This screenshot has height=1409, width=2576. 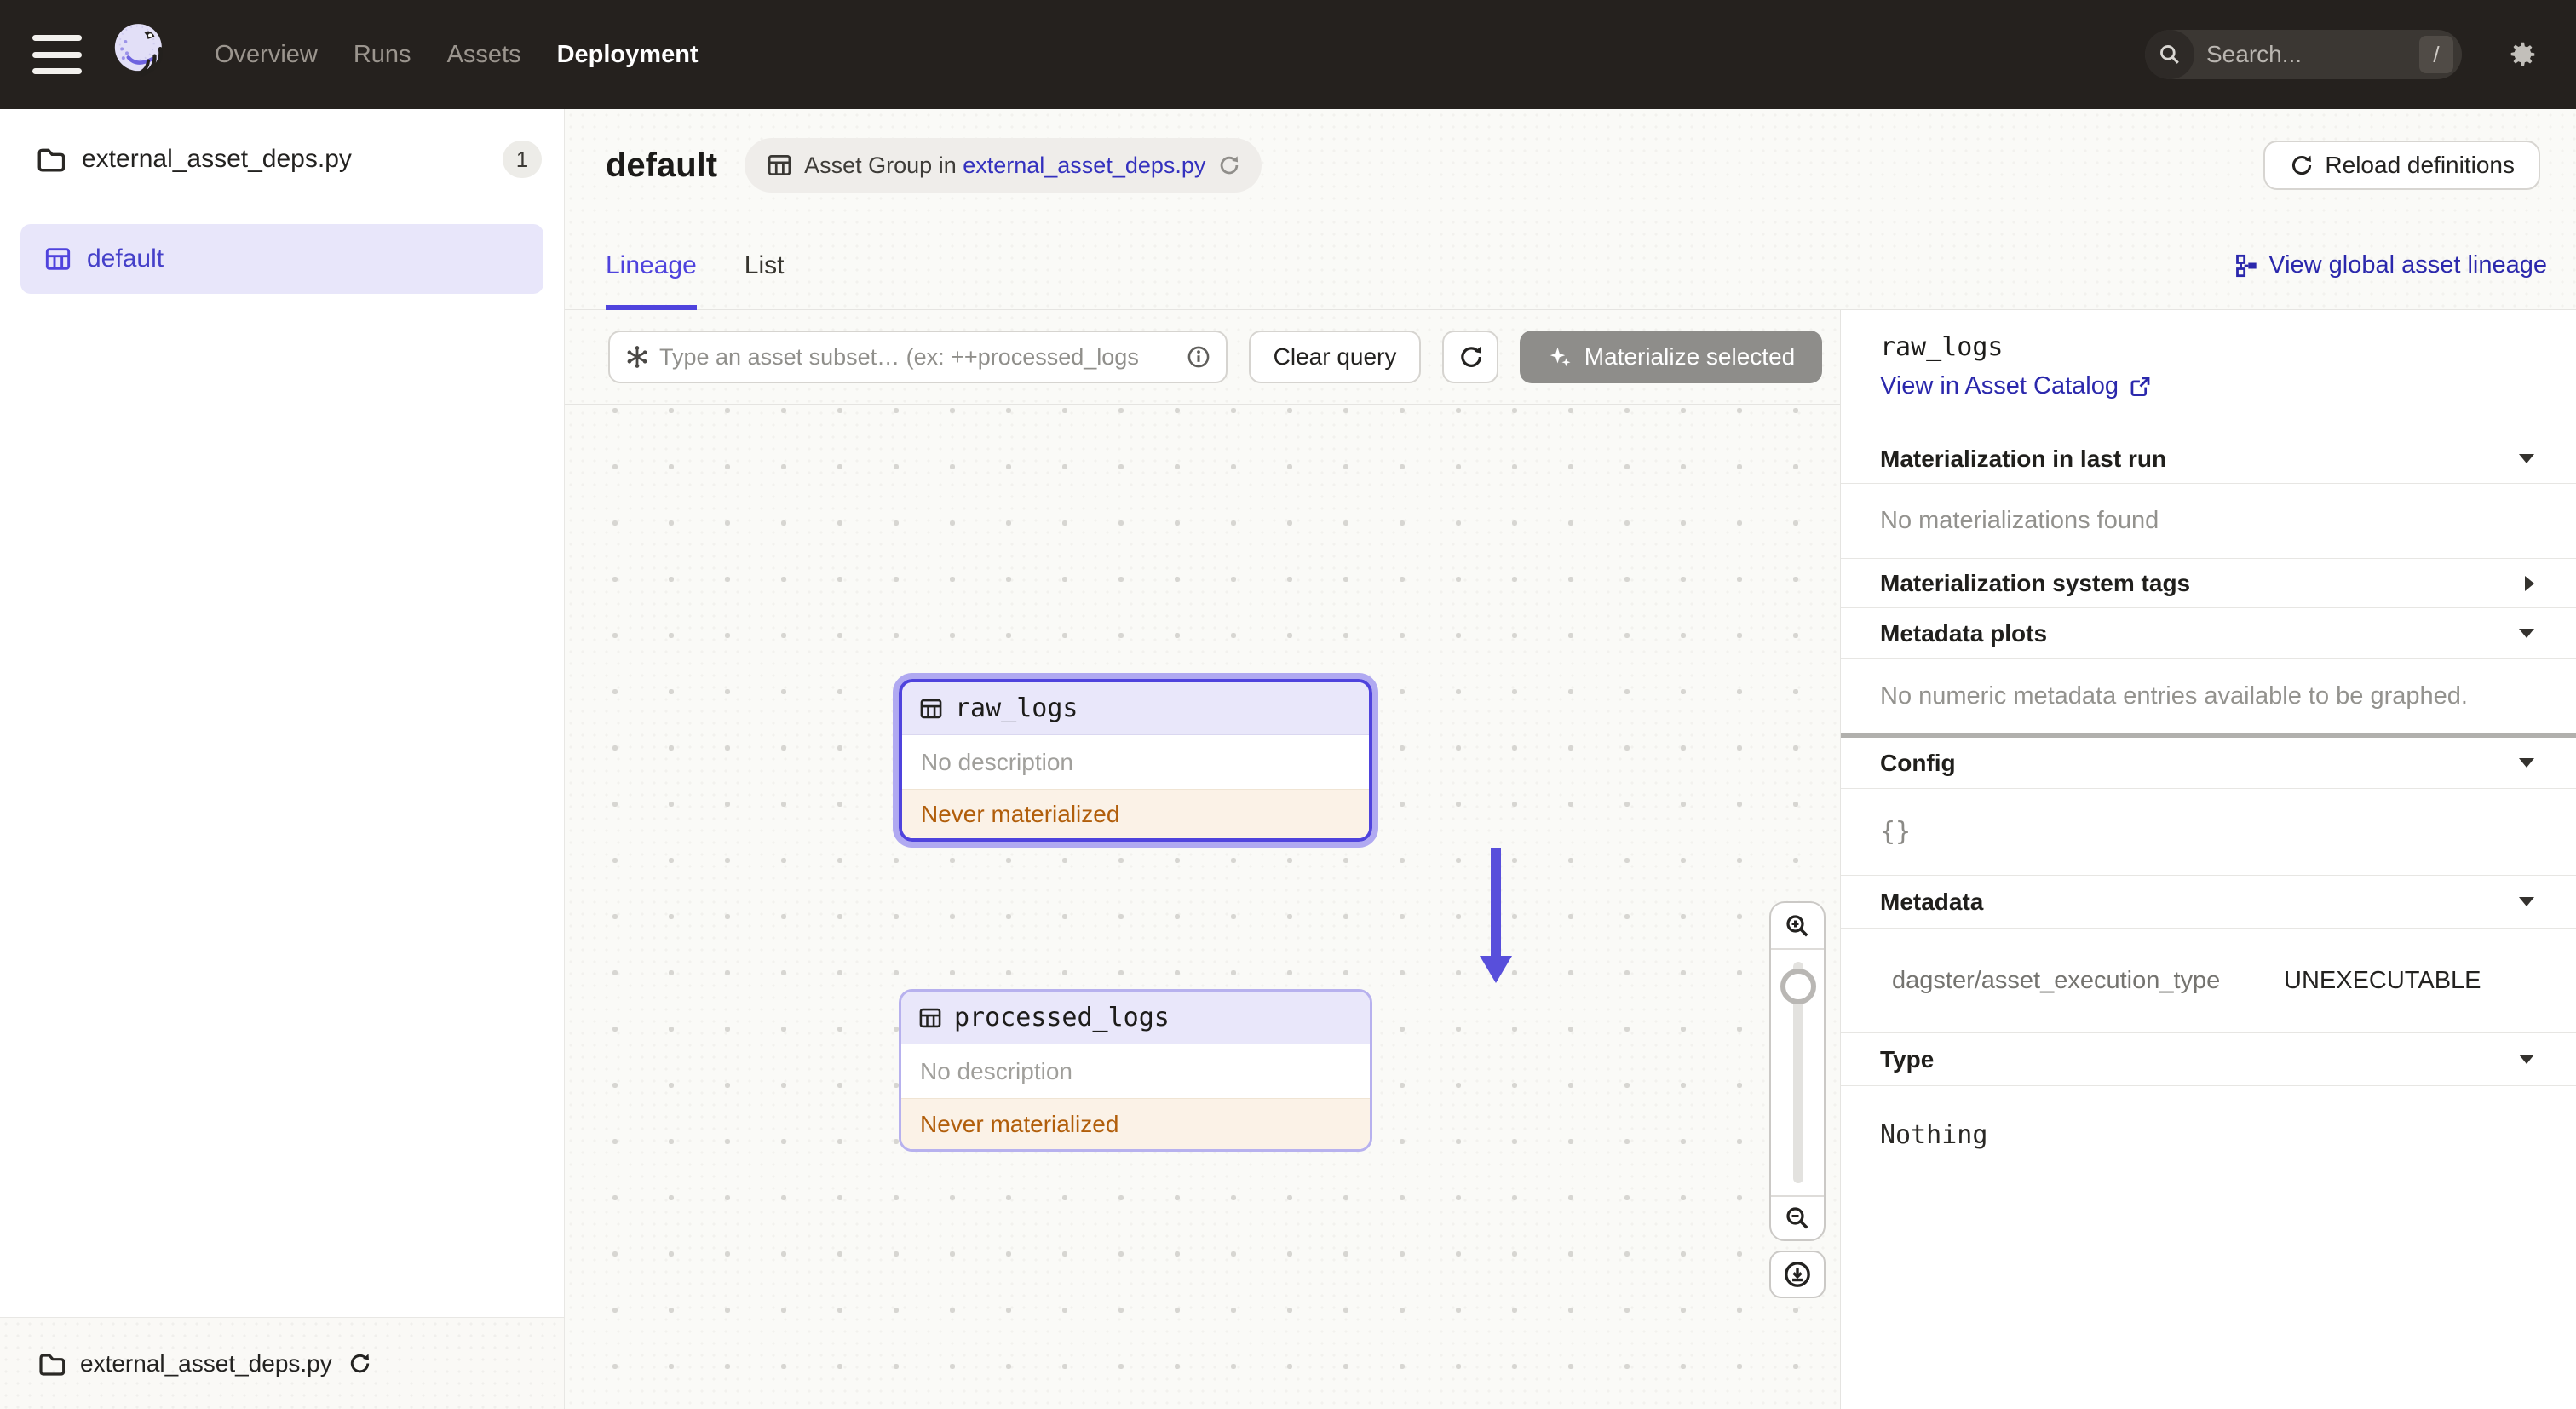 What do you see at coordinates (2209, 583) in the screenshot?
I see `section-header-materialization-system-tags: Materialization system tags` at bounding box center [2209, 583].